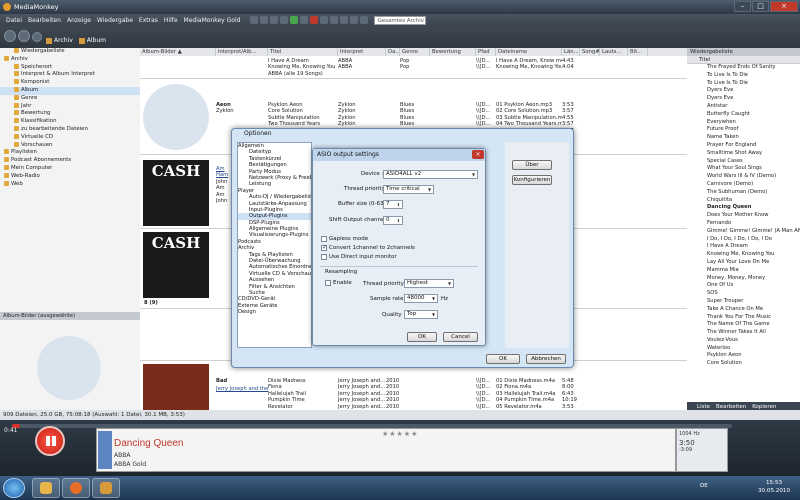 The image size is (800, 500). Describe the element at coordinates (274, 267) in the screenshot. I see `options-tree-item: Automatisches Einordnen` at that location.